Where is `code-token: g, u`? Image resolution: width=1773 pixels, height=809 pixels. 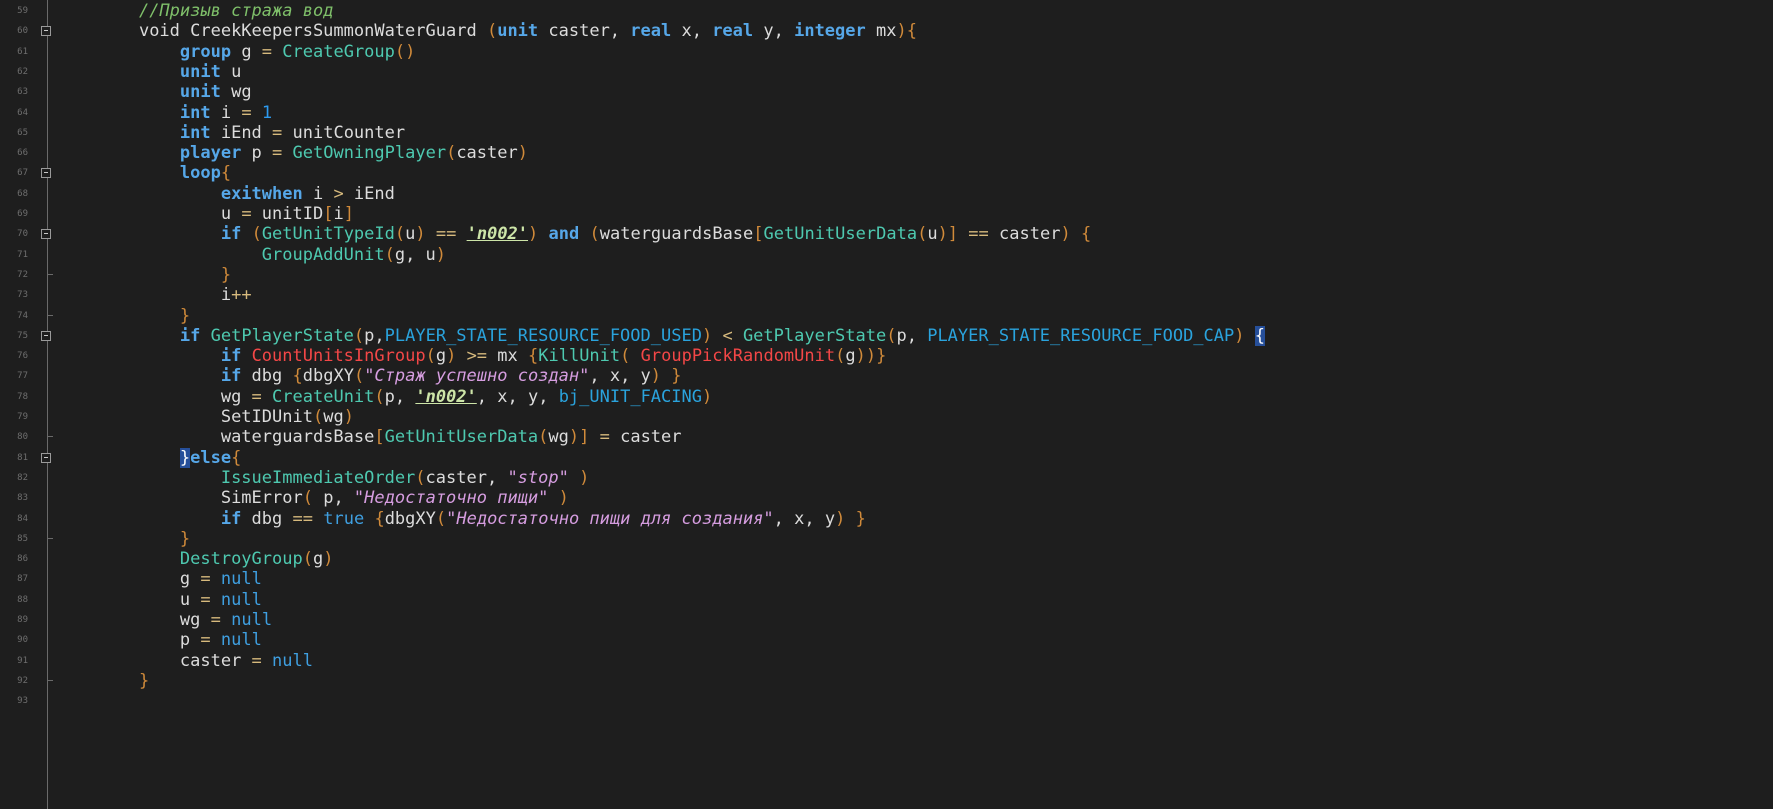 code-token: g, u is located at coordinates (415, 254).